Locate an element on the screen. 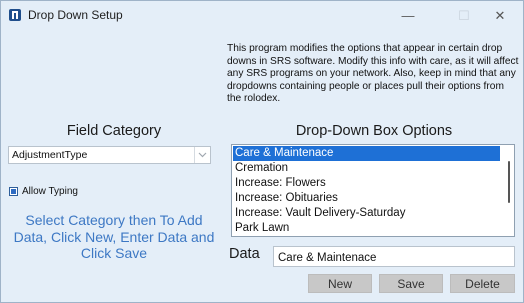 This screenshot has width=524, height=303. close-icon: ✕ is located at coordinates (500, 15).